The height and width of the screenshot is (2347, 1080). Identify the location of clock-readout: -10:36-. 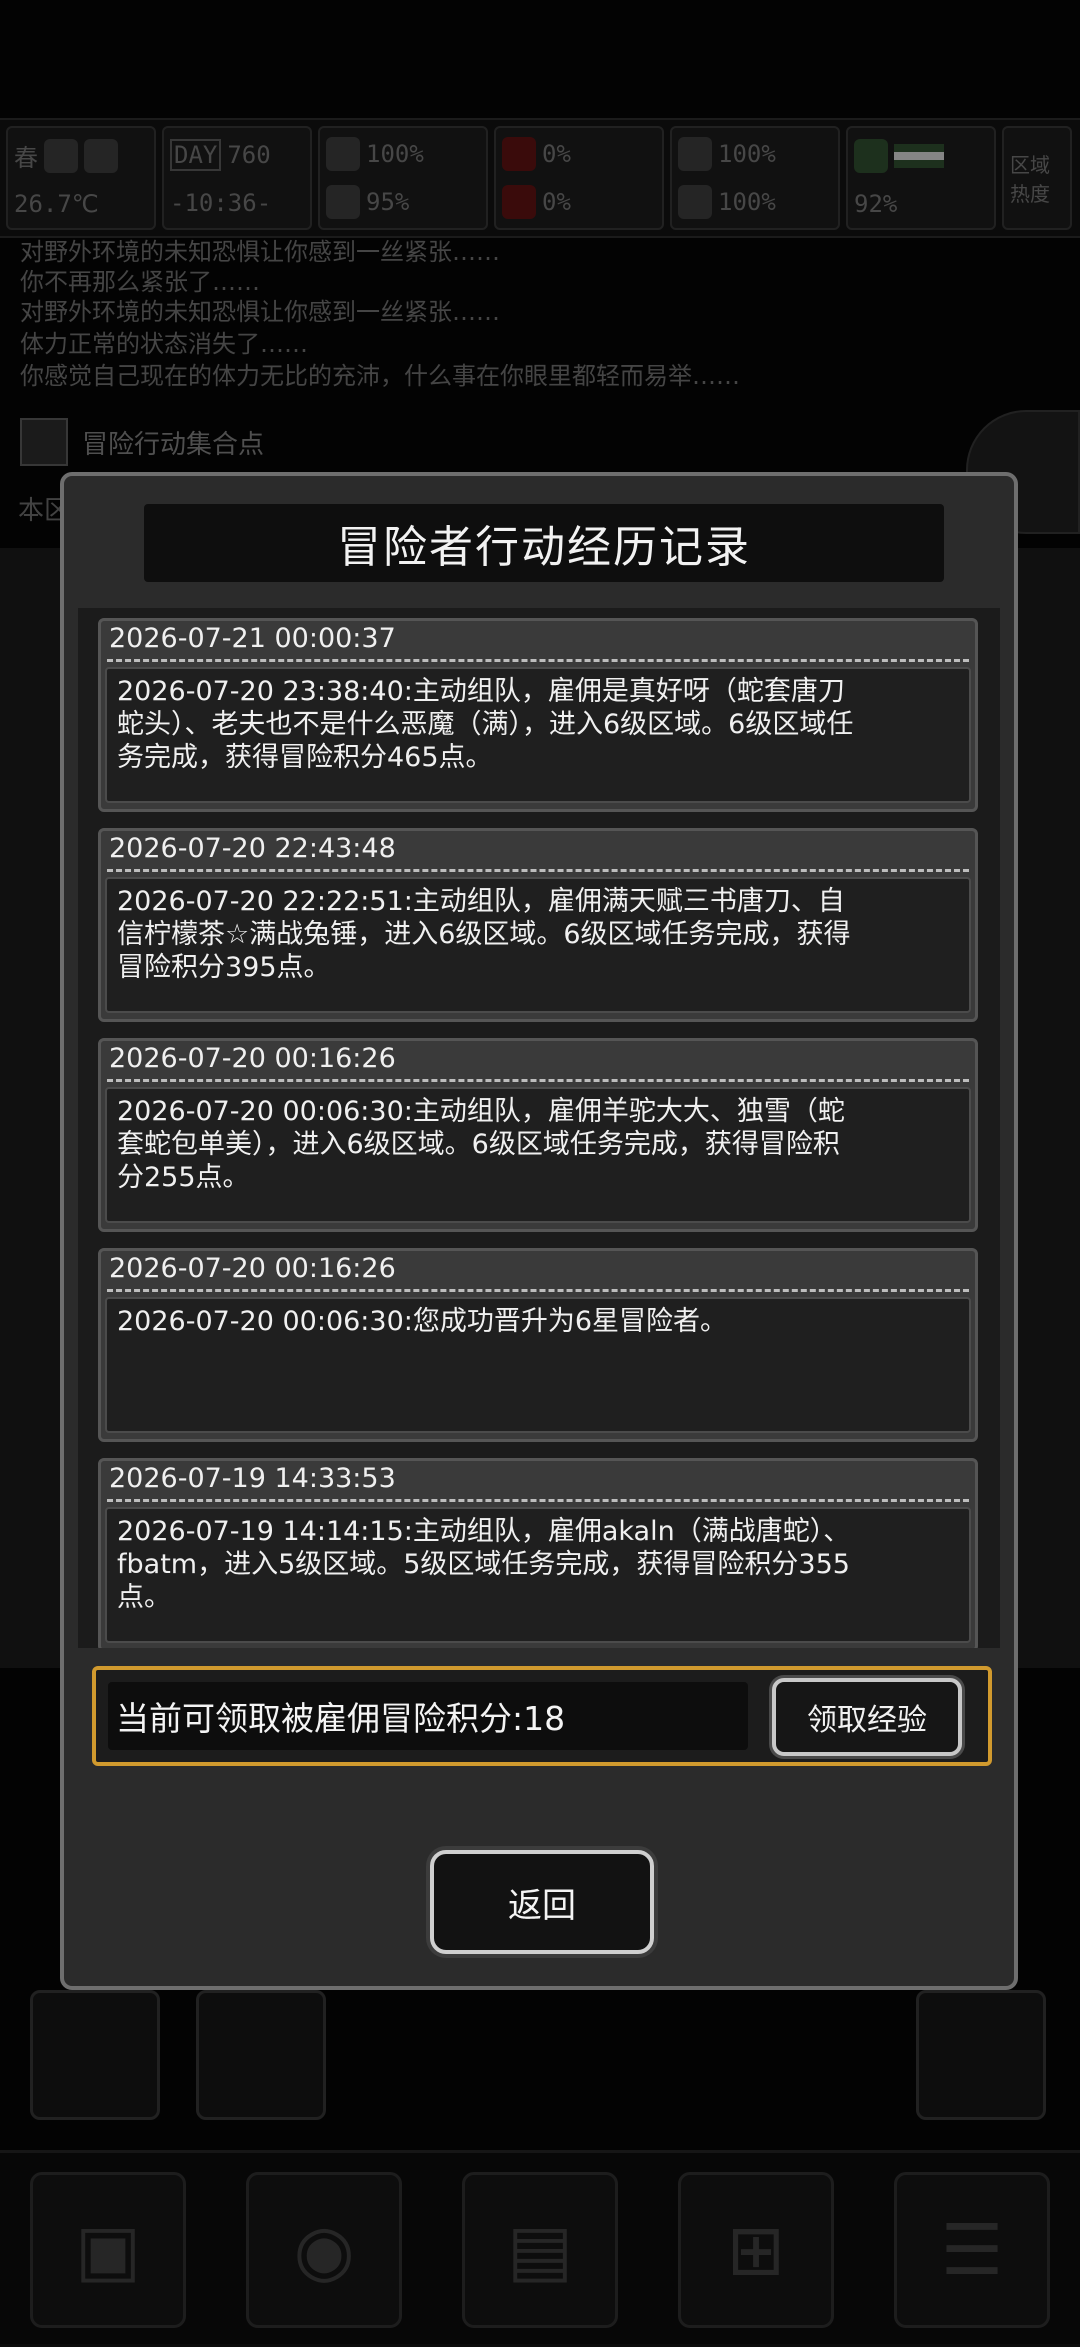
(221, 203).